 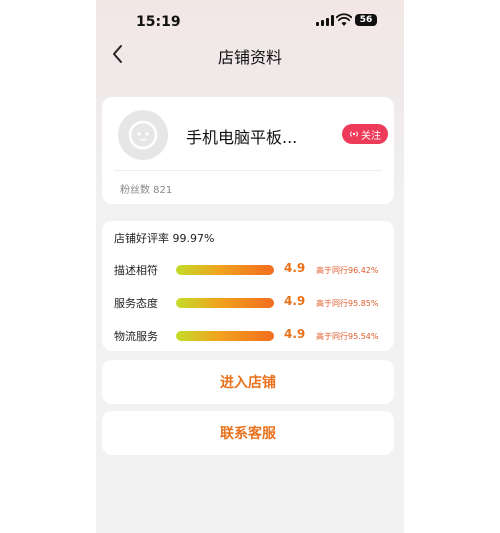 What do you see at coordinates (347, 303) in the screenshot?
I see `rating-compare: 高于同行95.85%` at bounding box center [347, 303].